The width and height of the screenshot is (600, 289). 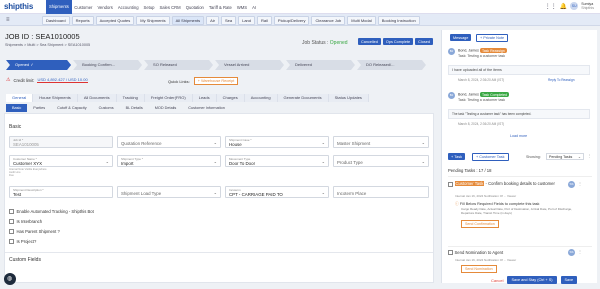 I want to click on submenu-accepted-quotes: Accepted Quotes, so click(x=115, y=20).